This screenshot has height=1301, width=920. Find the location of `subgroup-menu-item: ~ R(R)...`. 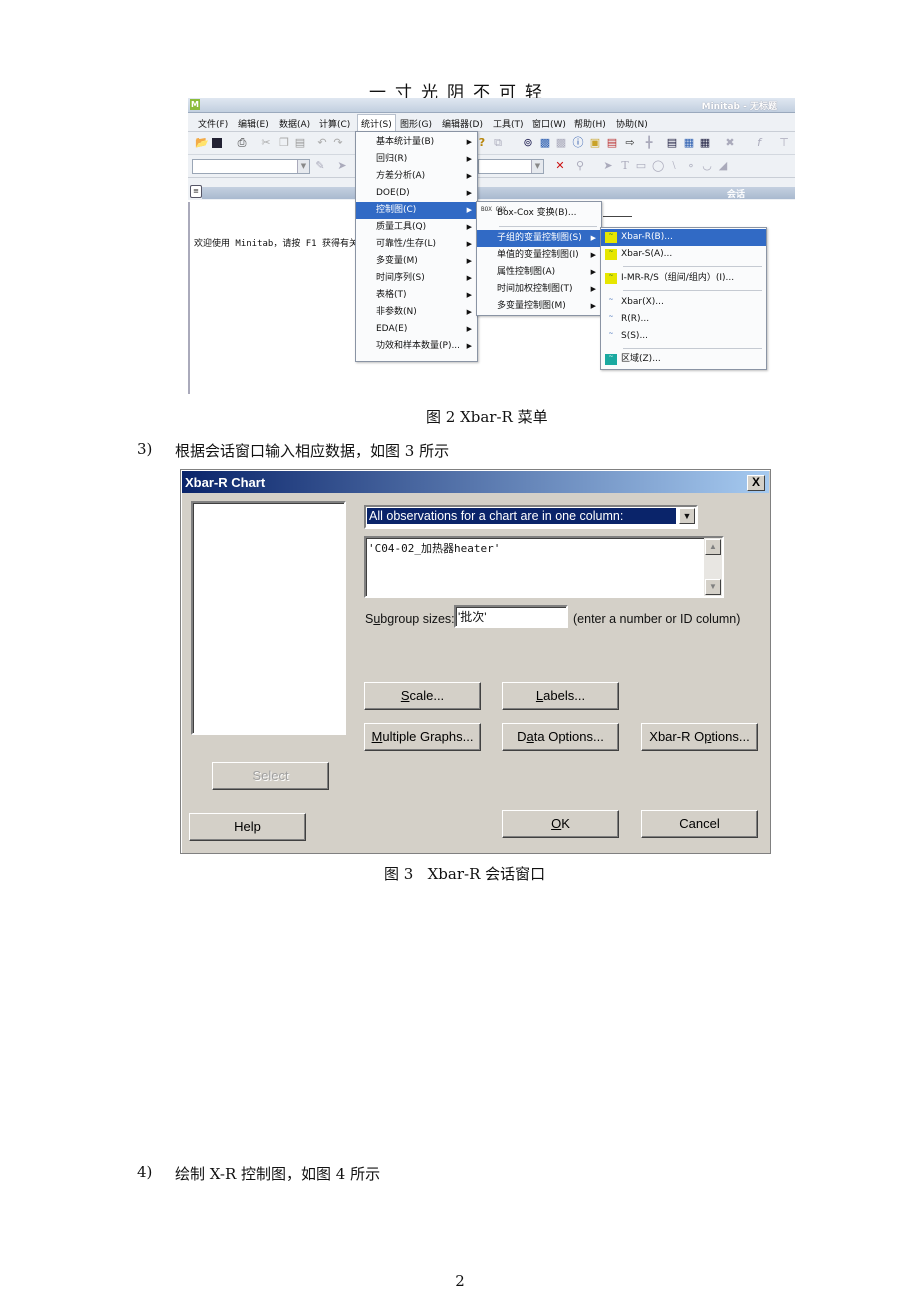

subgroup-menu-item: ~ R(R)... is located at coordinates (683, 319).